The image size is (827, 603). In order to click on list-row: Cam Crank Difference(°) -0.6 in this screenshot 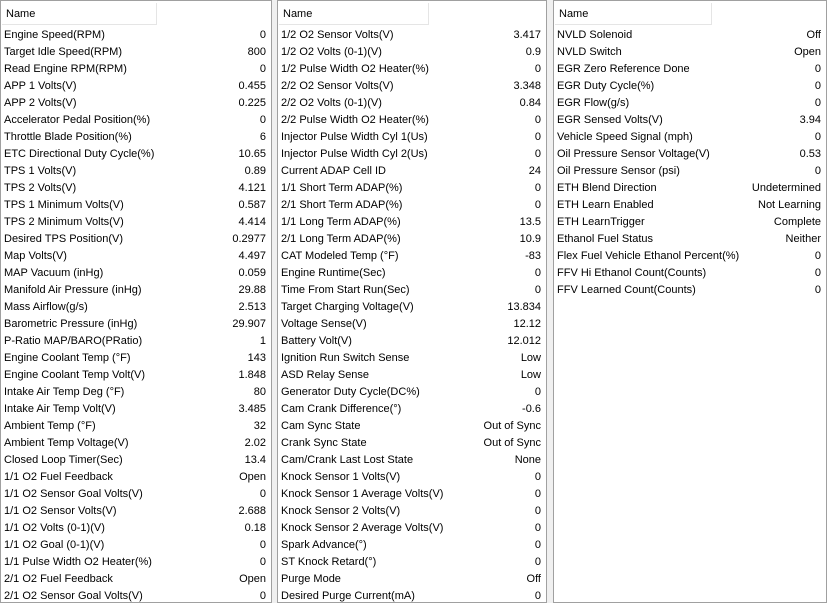, I will do `click(412, 409)`.